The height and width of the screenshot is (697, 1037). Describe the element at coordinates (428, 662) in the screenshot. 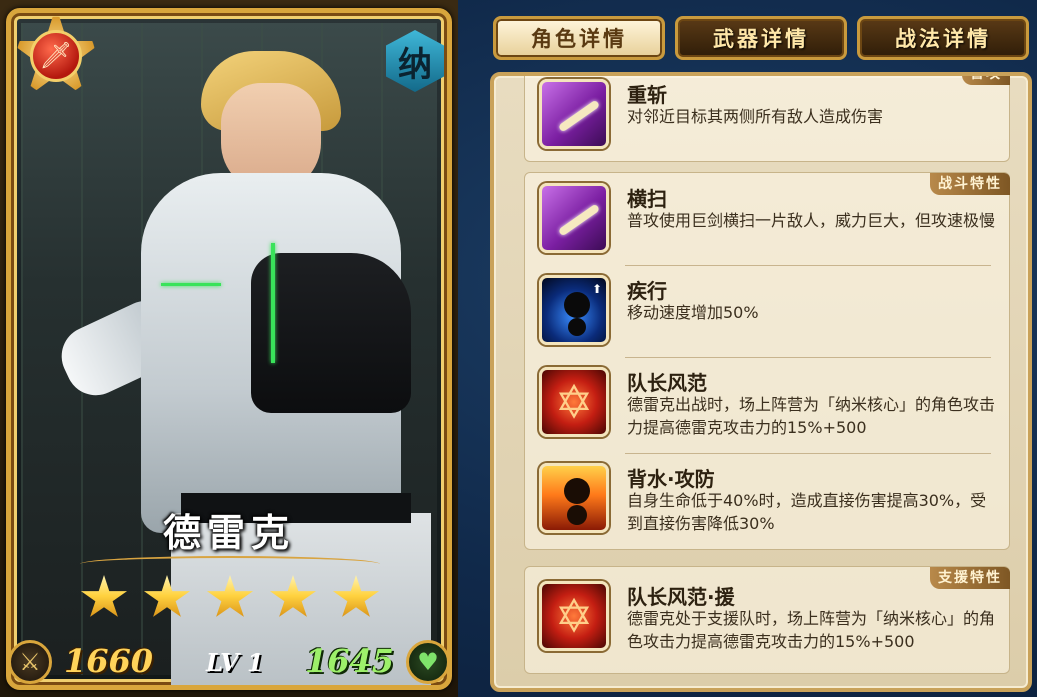

I see `heart-icon: ♥` at that location.